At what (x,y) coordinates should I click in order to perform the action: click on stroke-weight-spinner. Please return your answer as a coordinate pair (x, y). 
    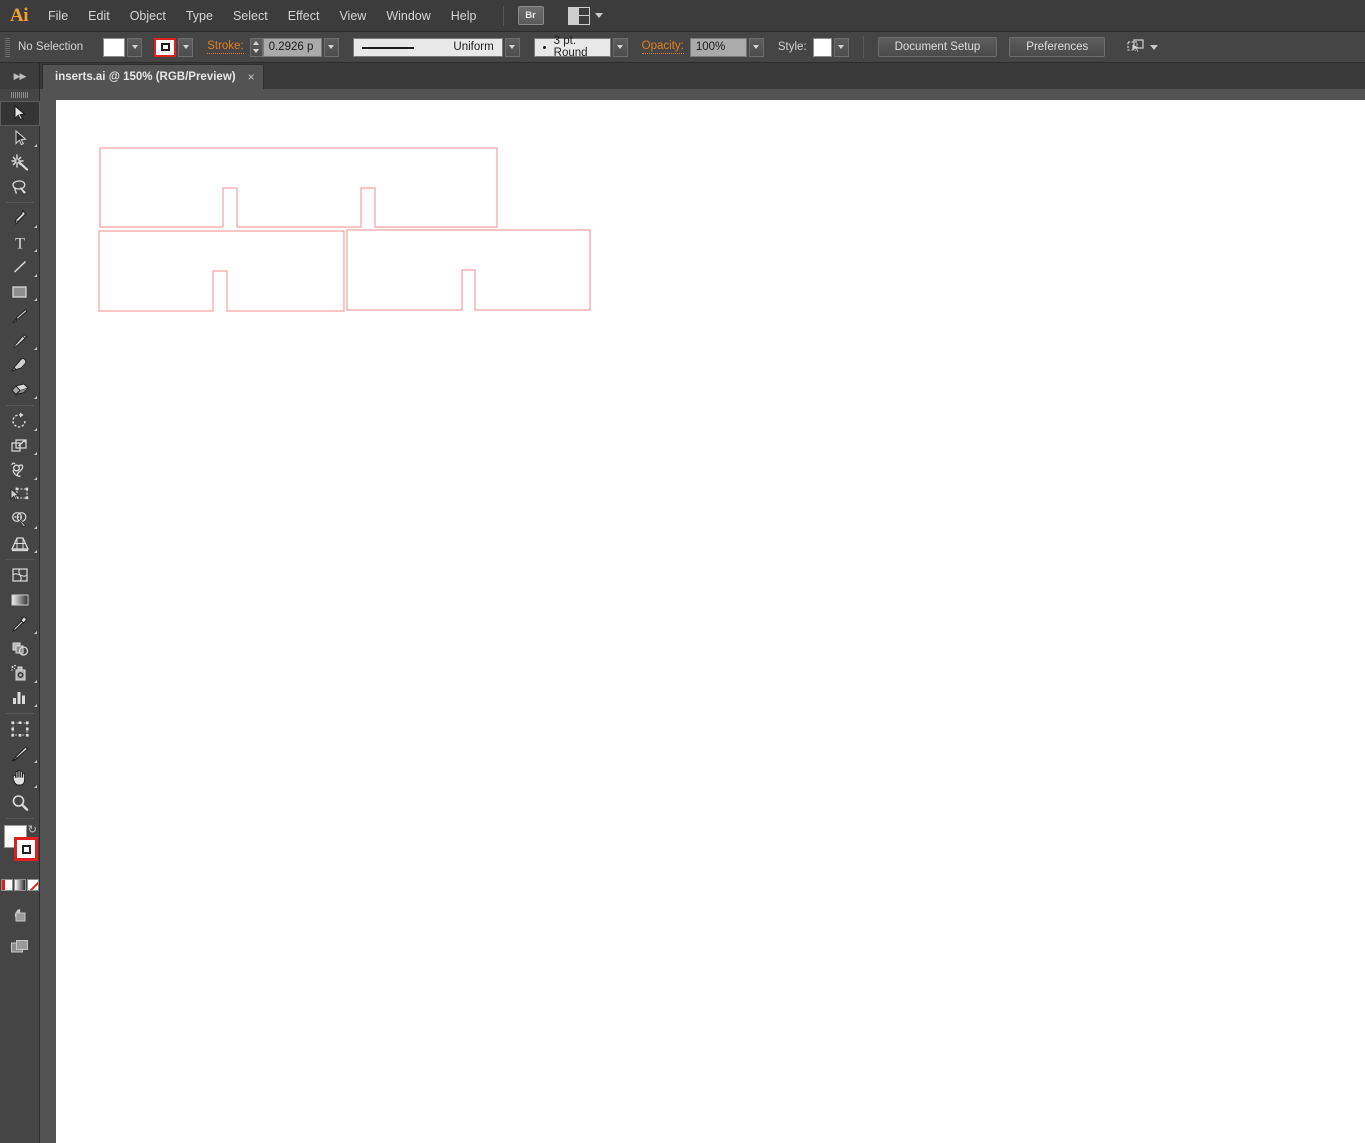
    Looking at the image, I should click on (256, 47).